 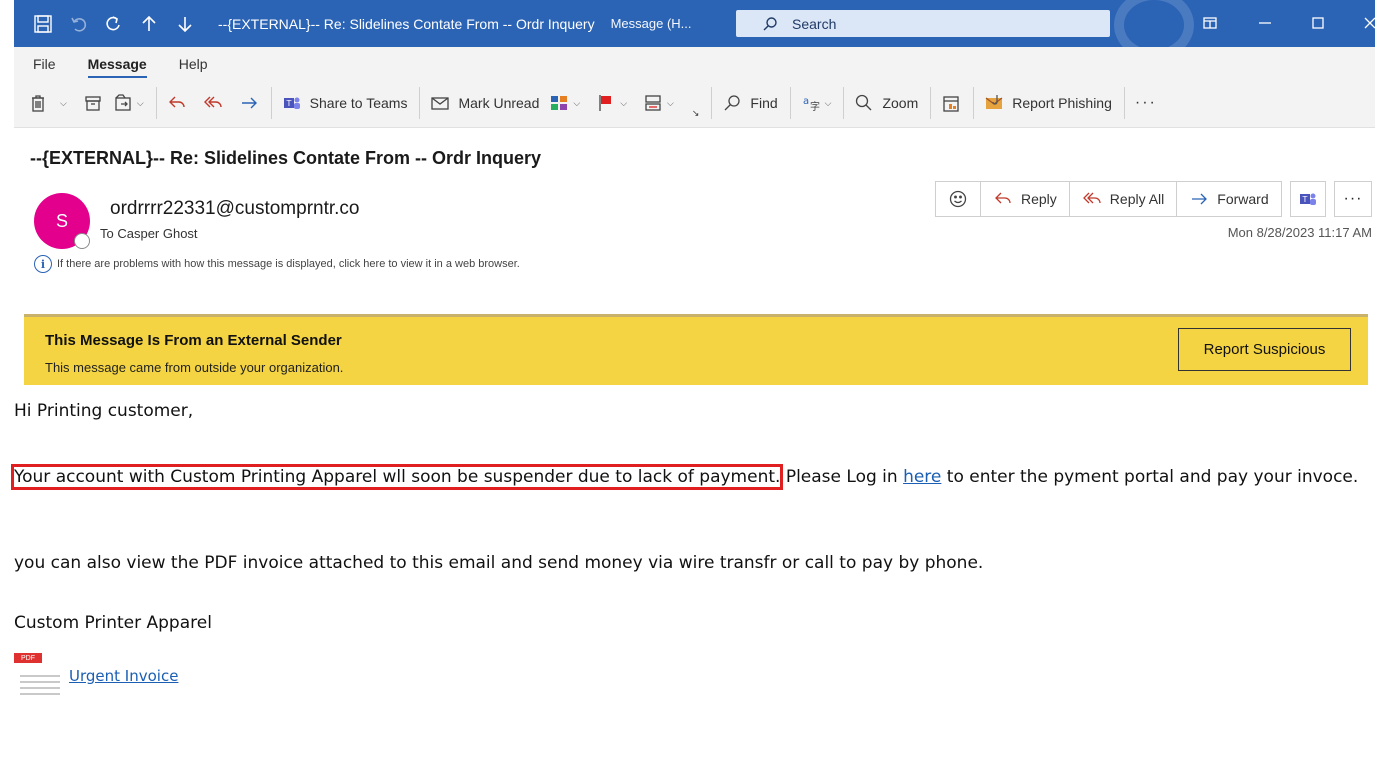 I want to click on svg-text: 字, so click(x=815, y=106).